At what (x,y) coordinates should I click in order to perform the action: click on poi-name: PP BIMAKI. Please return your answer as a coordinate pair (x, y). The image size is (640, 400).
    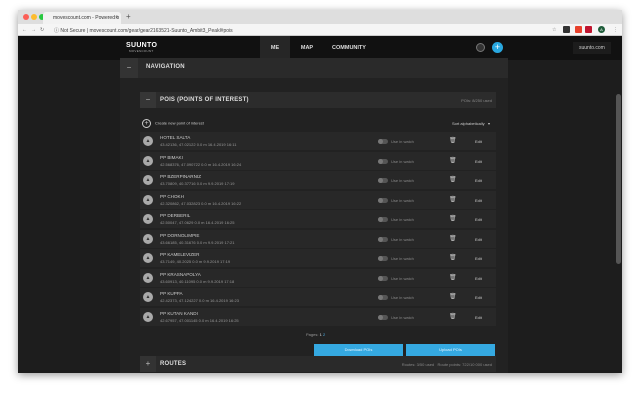
    Looking at the image, I should click on (171, 157).